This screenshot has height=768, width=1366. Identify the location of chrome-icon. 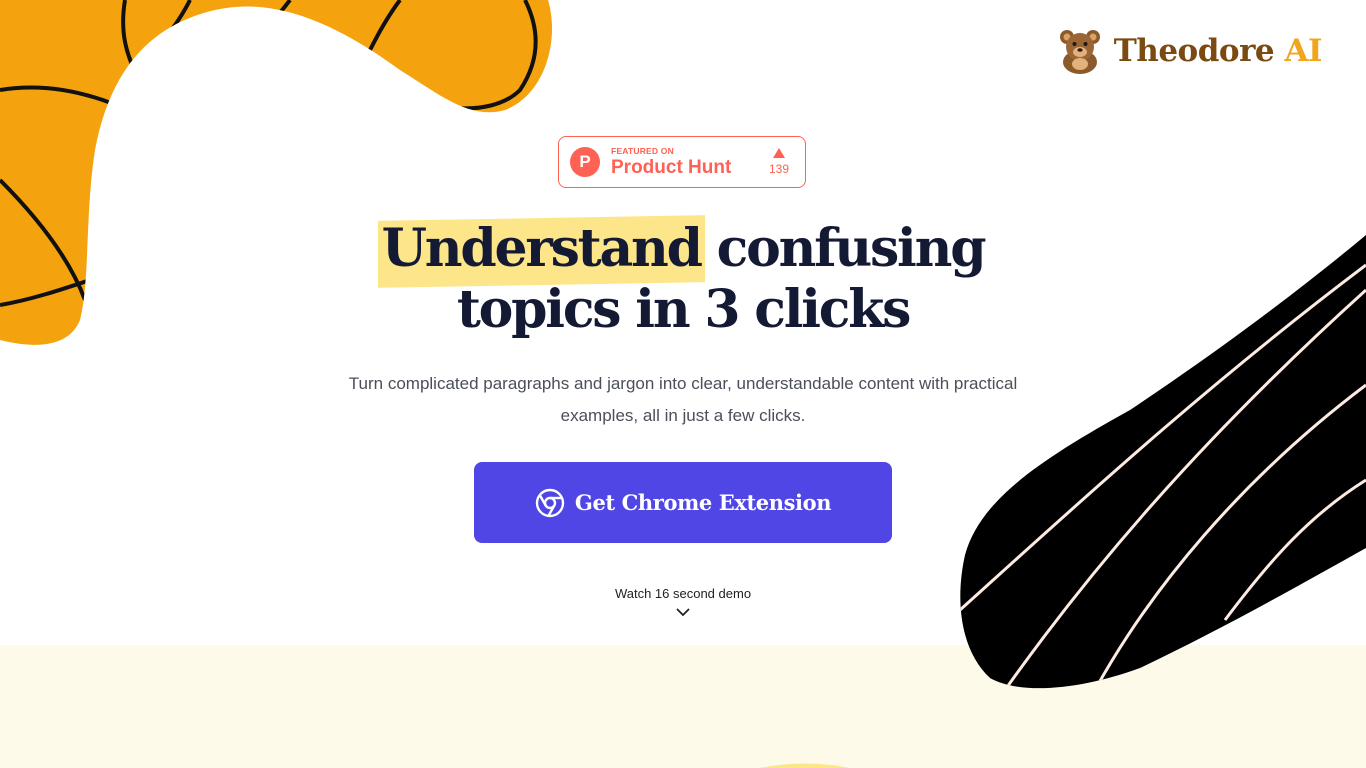
(550, 502).